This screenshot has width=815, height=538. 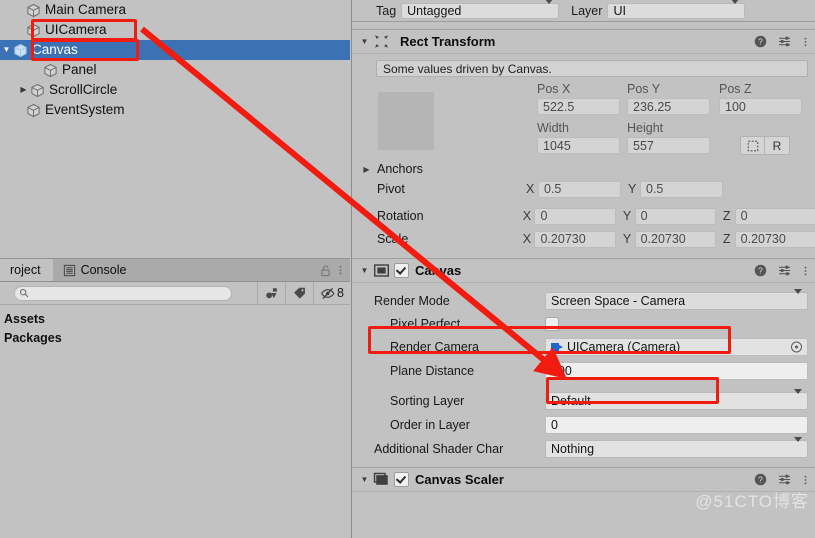 What do you see at coordinates (676, 371) in the screenshot?
I see `plane-distance-field: 100` at bounding box center [676, 371].